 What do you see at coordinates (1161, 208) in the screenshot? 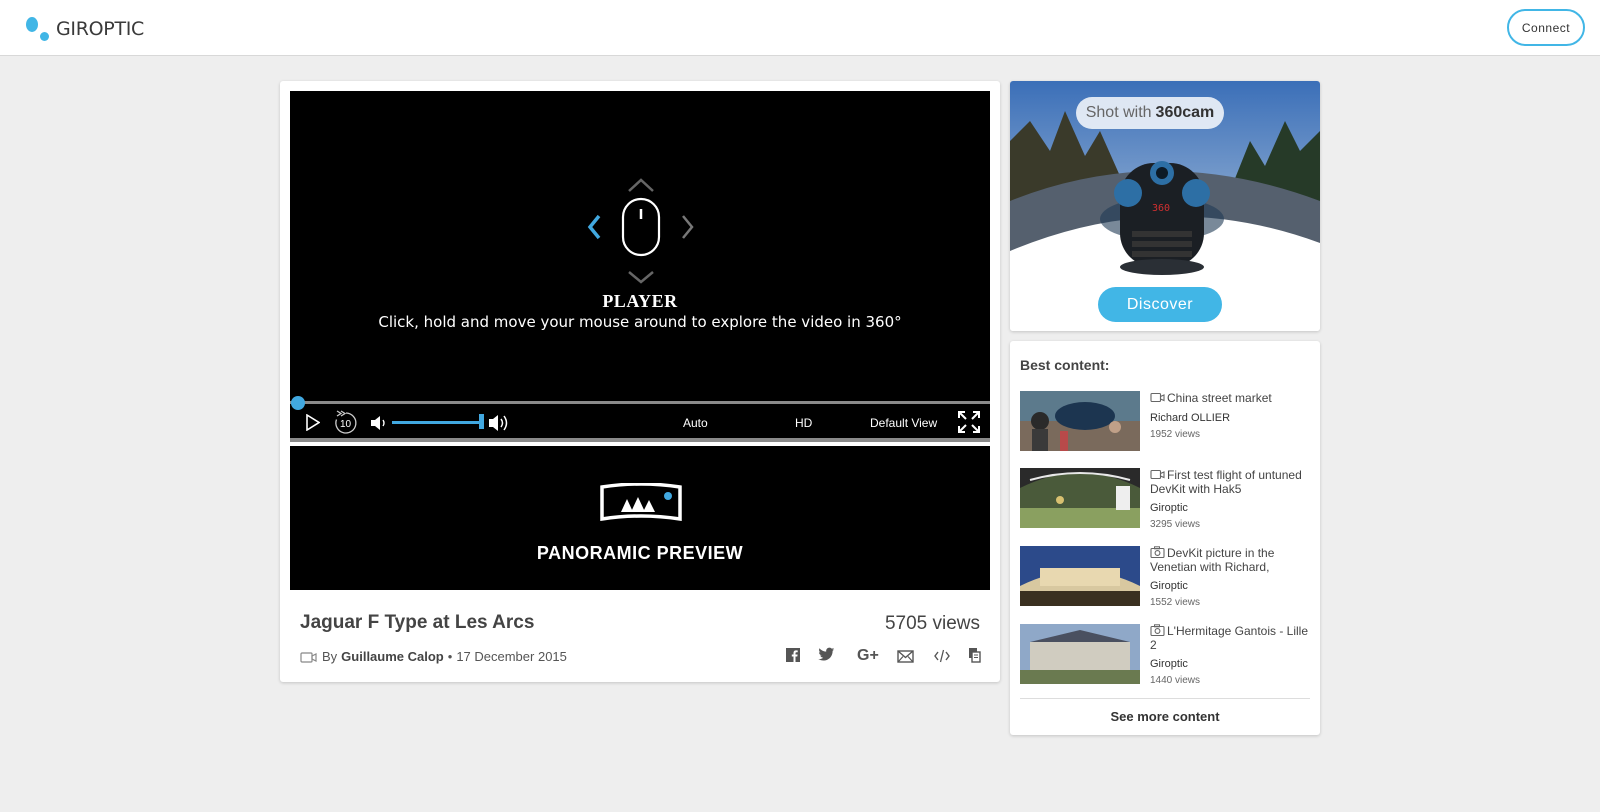
I see `camera-display: 360` at bounding box center [1161, 208].